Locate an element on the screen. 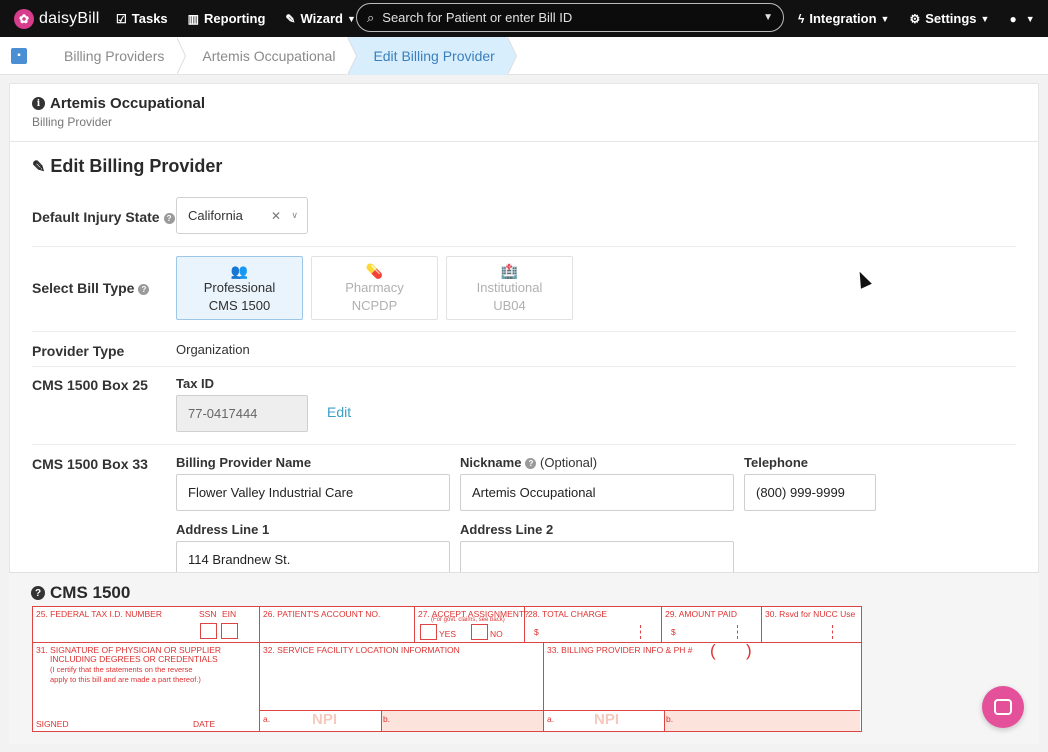 The image size is (1048, 752). brand: ✿ daisyBill is located at coordinates (60, 18).